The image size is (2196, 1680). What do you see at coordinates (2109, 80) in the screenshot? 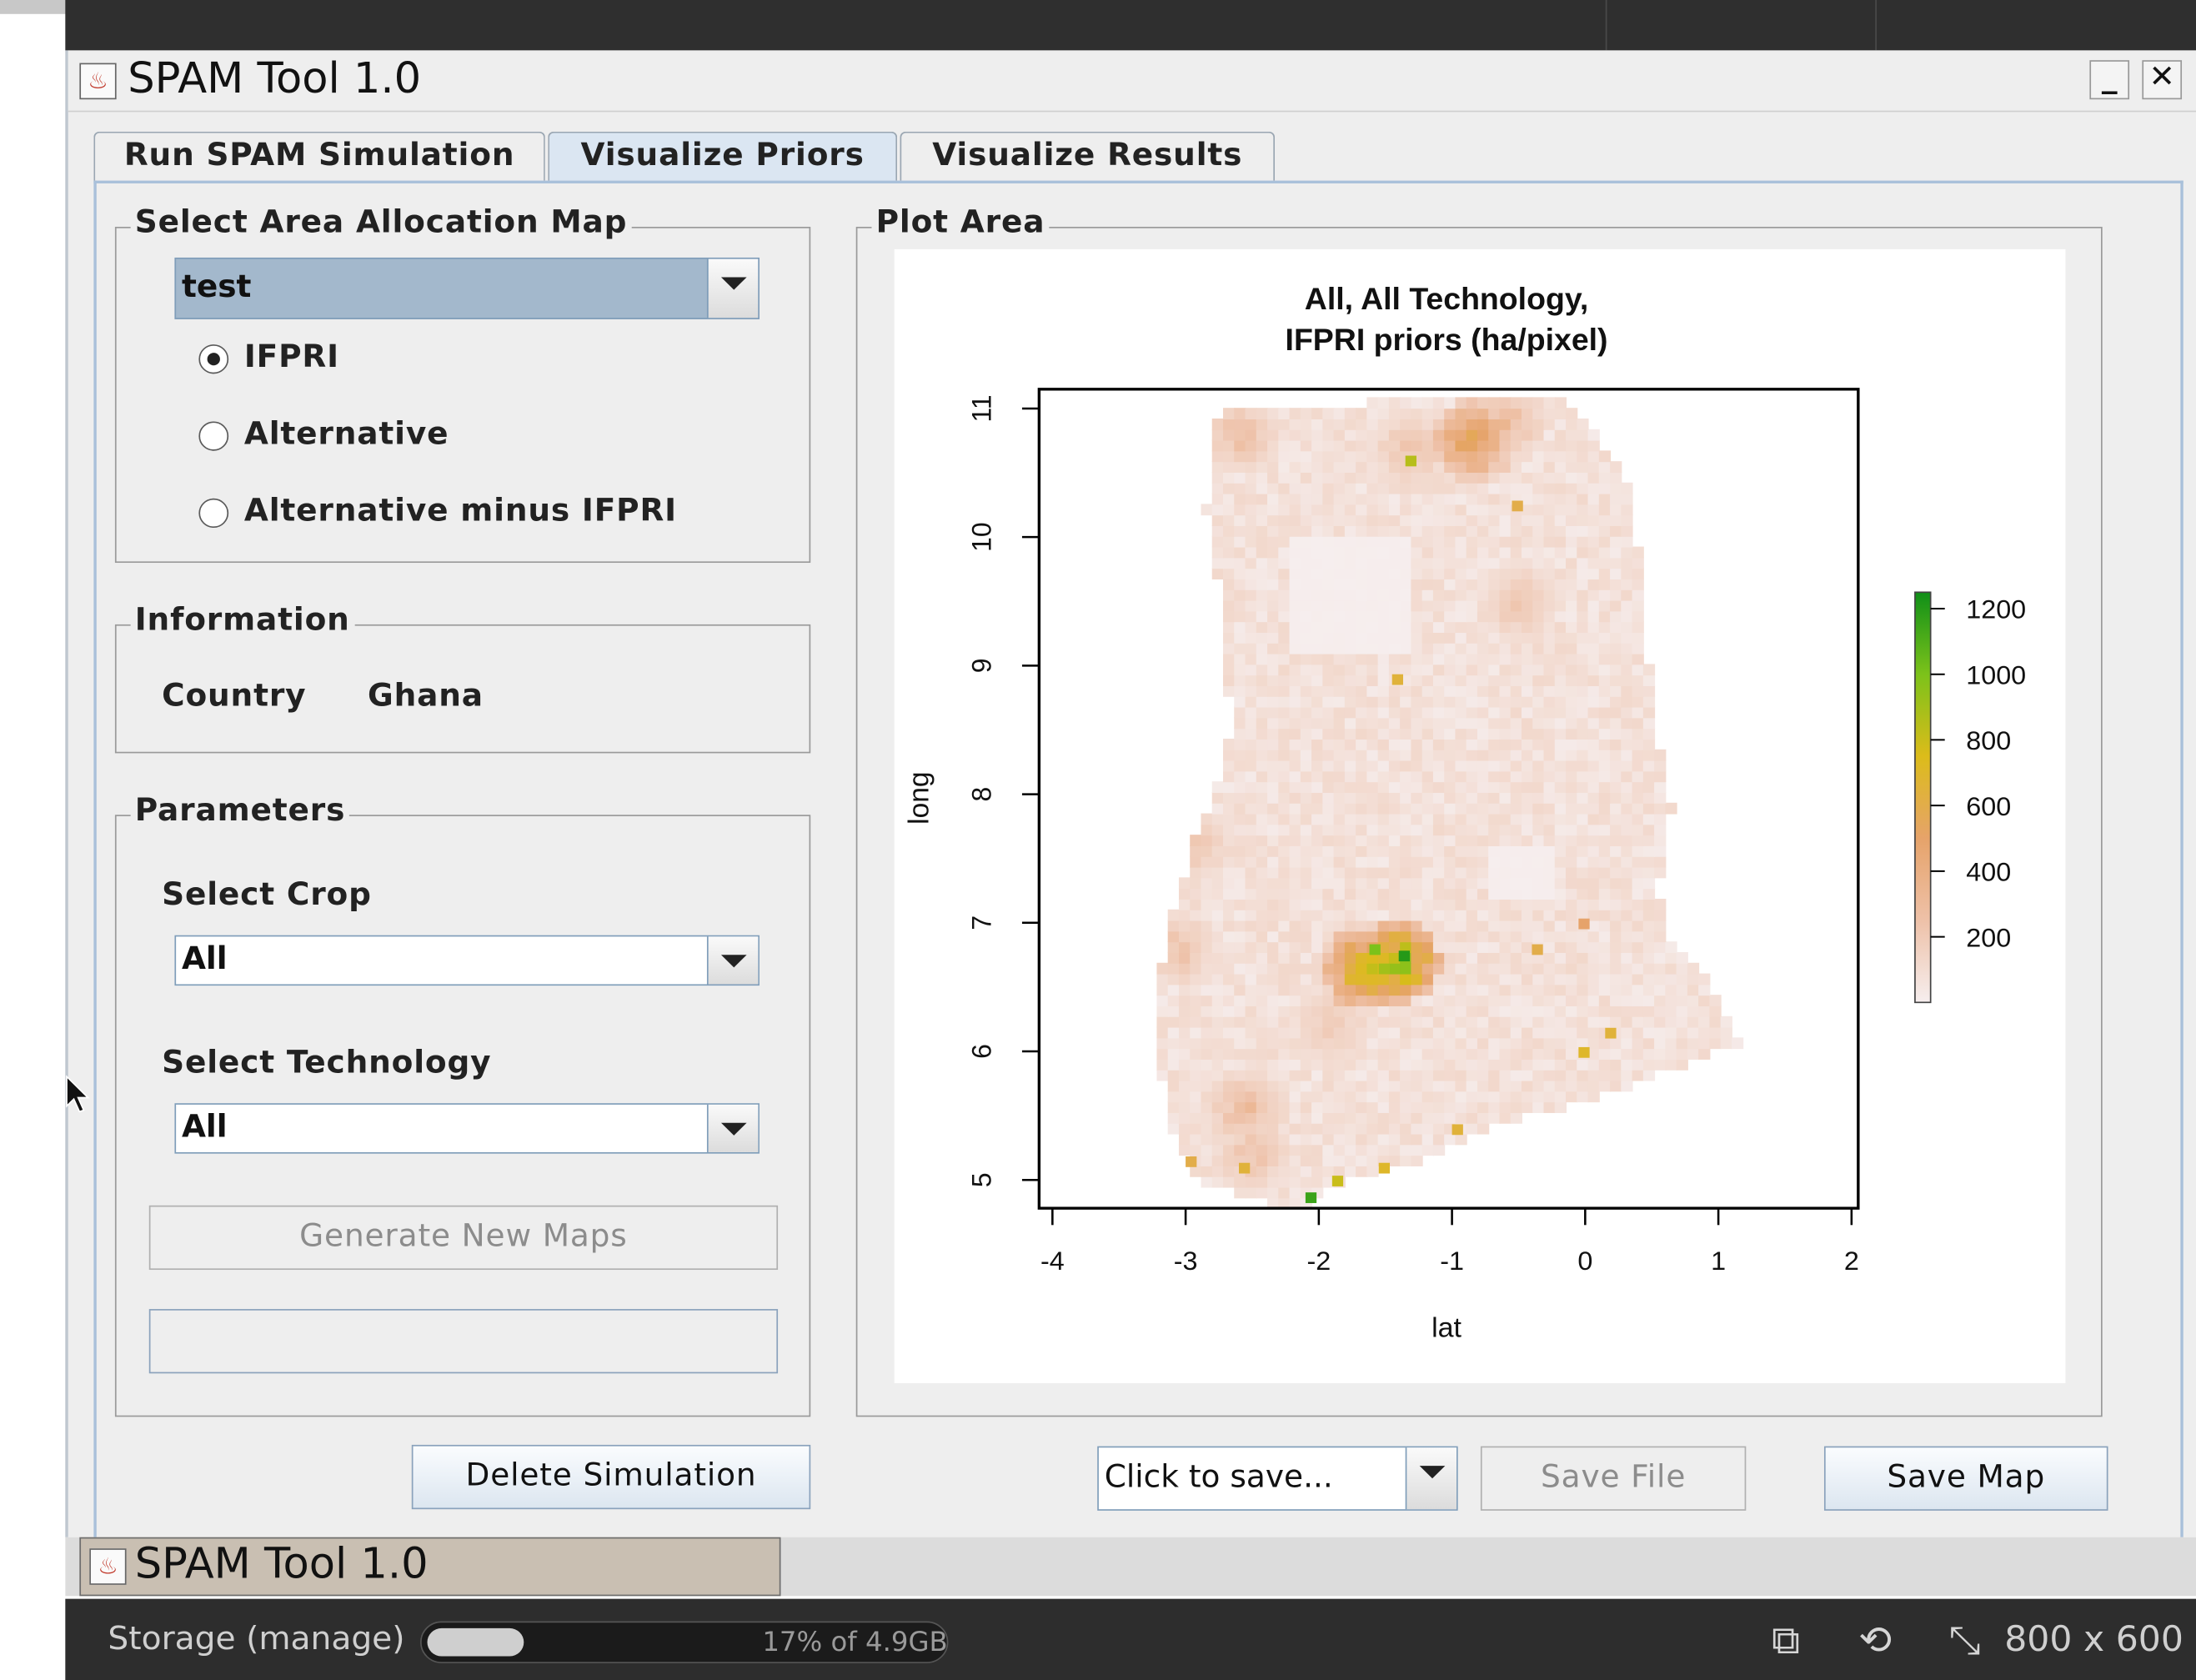
I see `minimize-button: _` at bounding box center [2109, 80].